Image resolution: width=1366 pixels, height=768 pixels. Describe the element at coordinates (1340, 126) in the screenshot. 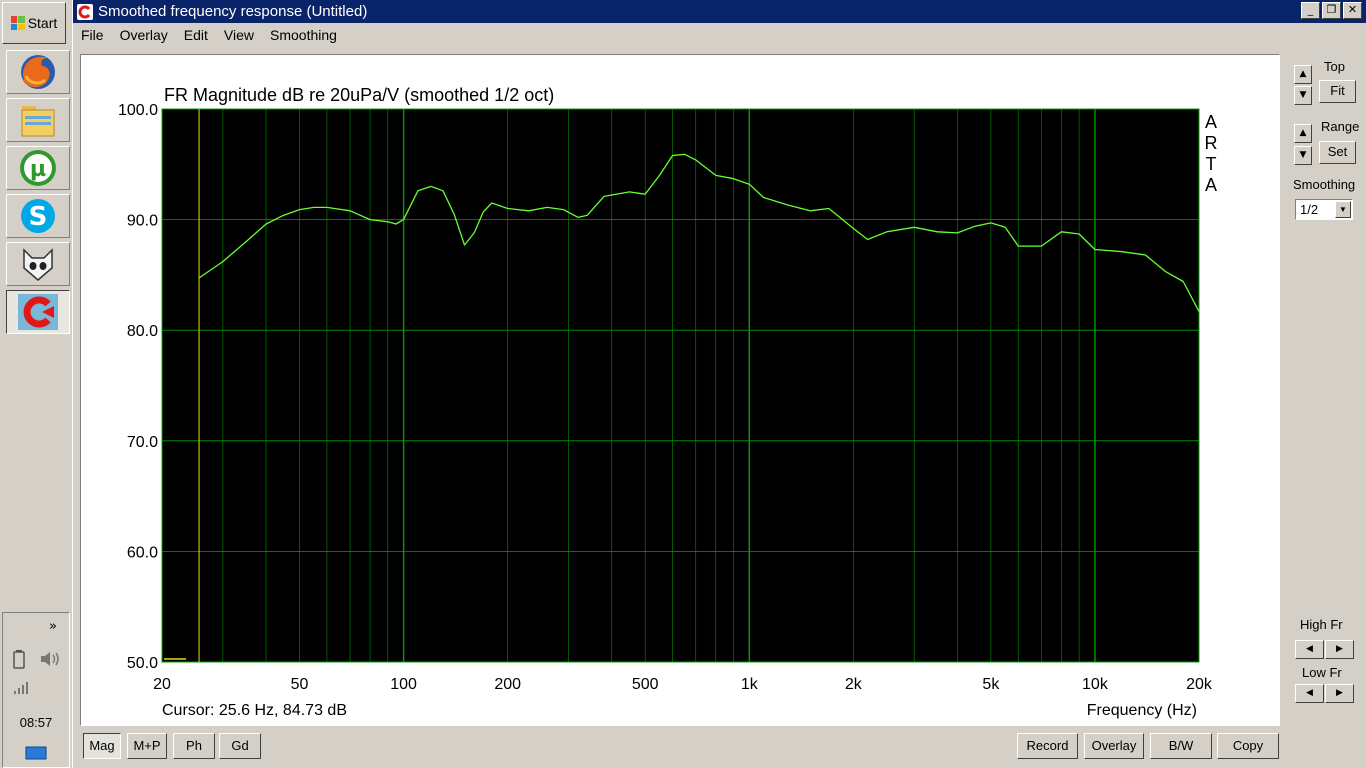

I see `range-label: Range` at that location.